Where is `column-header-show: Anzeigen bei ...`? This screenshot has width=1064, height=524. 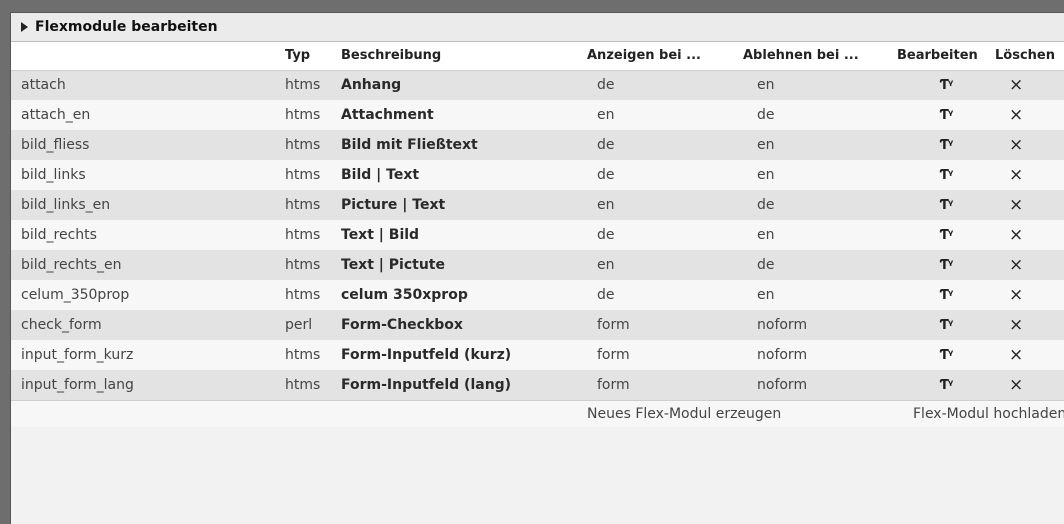 column-header-show: Anzeigen bei ... is located at coordinates (665, 56).